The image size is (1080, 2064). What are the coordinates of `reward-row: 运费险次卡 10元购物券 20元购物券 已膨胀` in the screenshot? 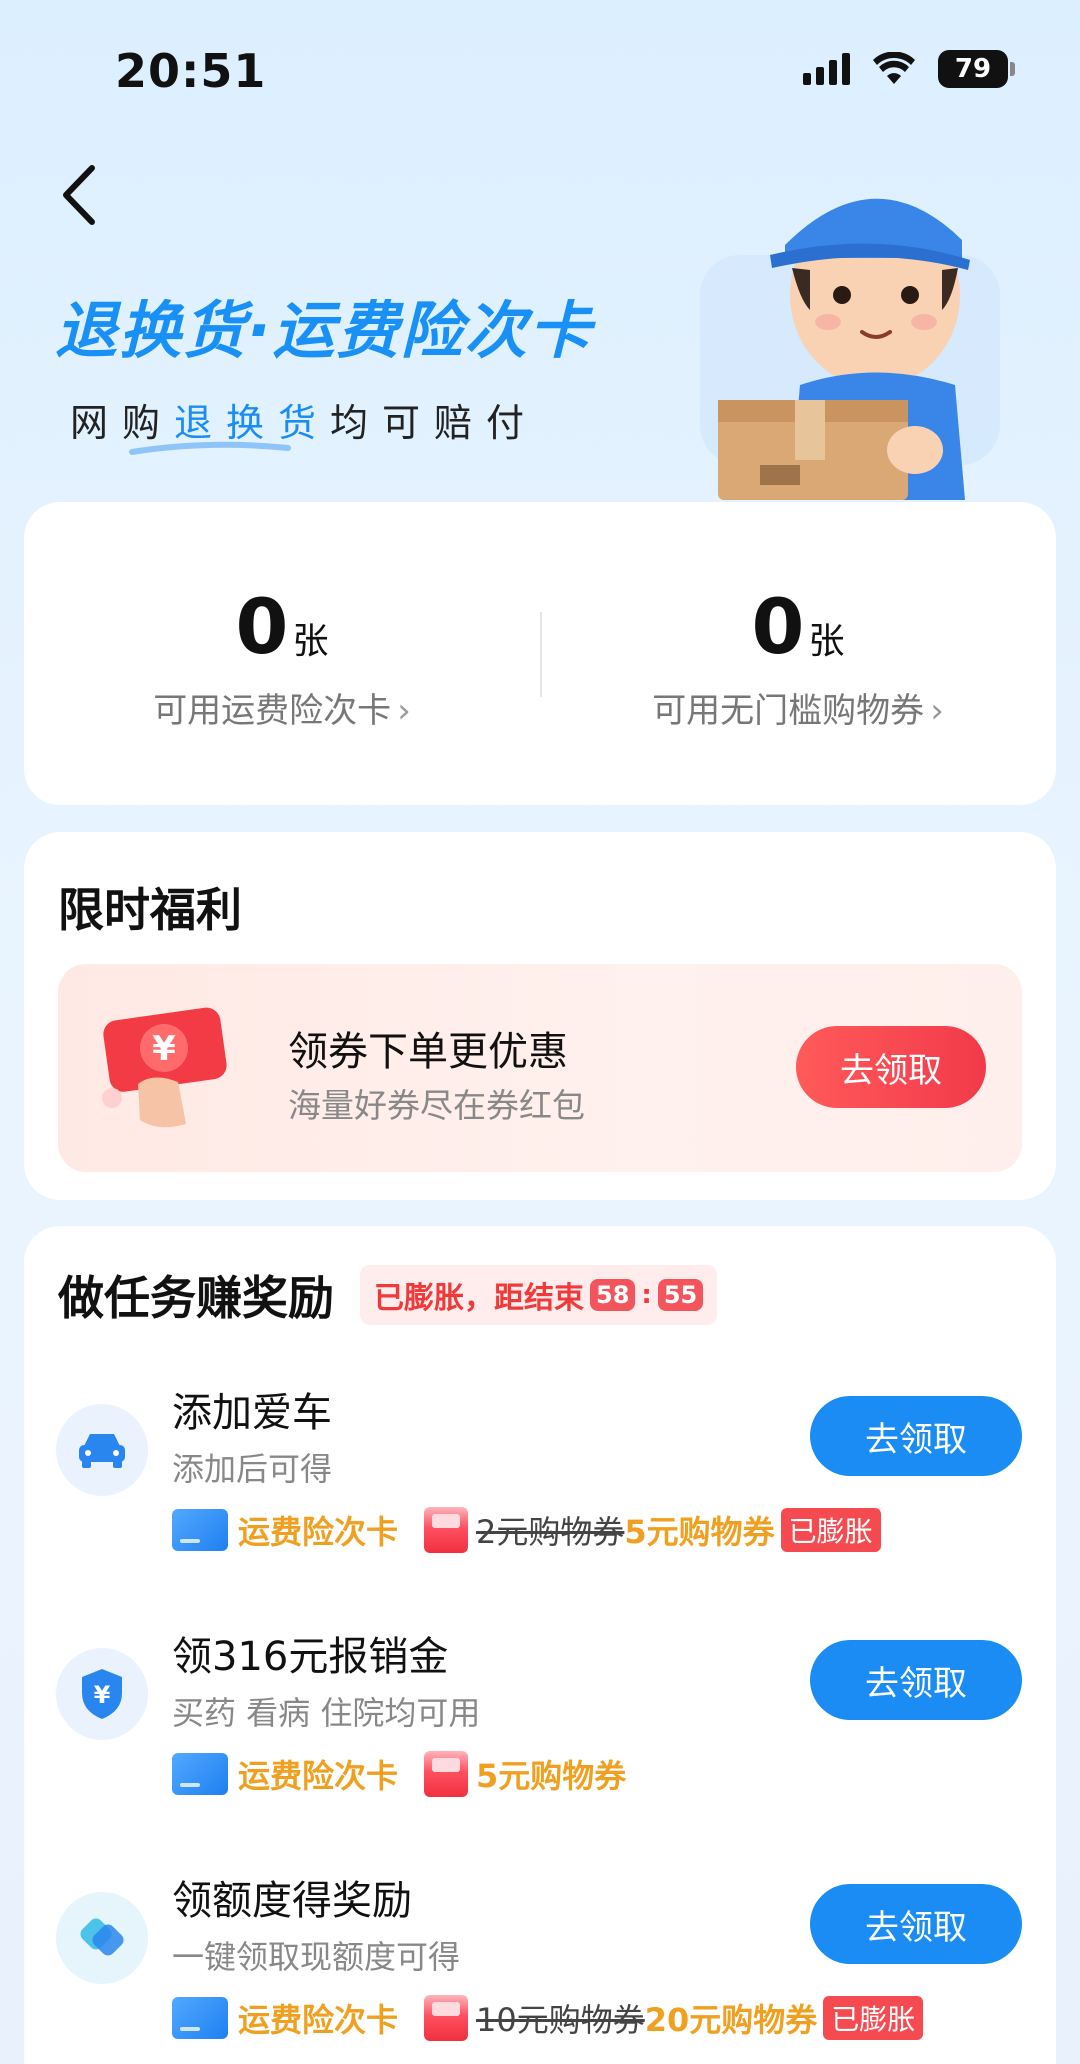 It's located at (548, 2018).